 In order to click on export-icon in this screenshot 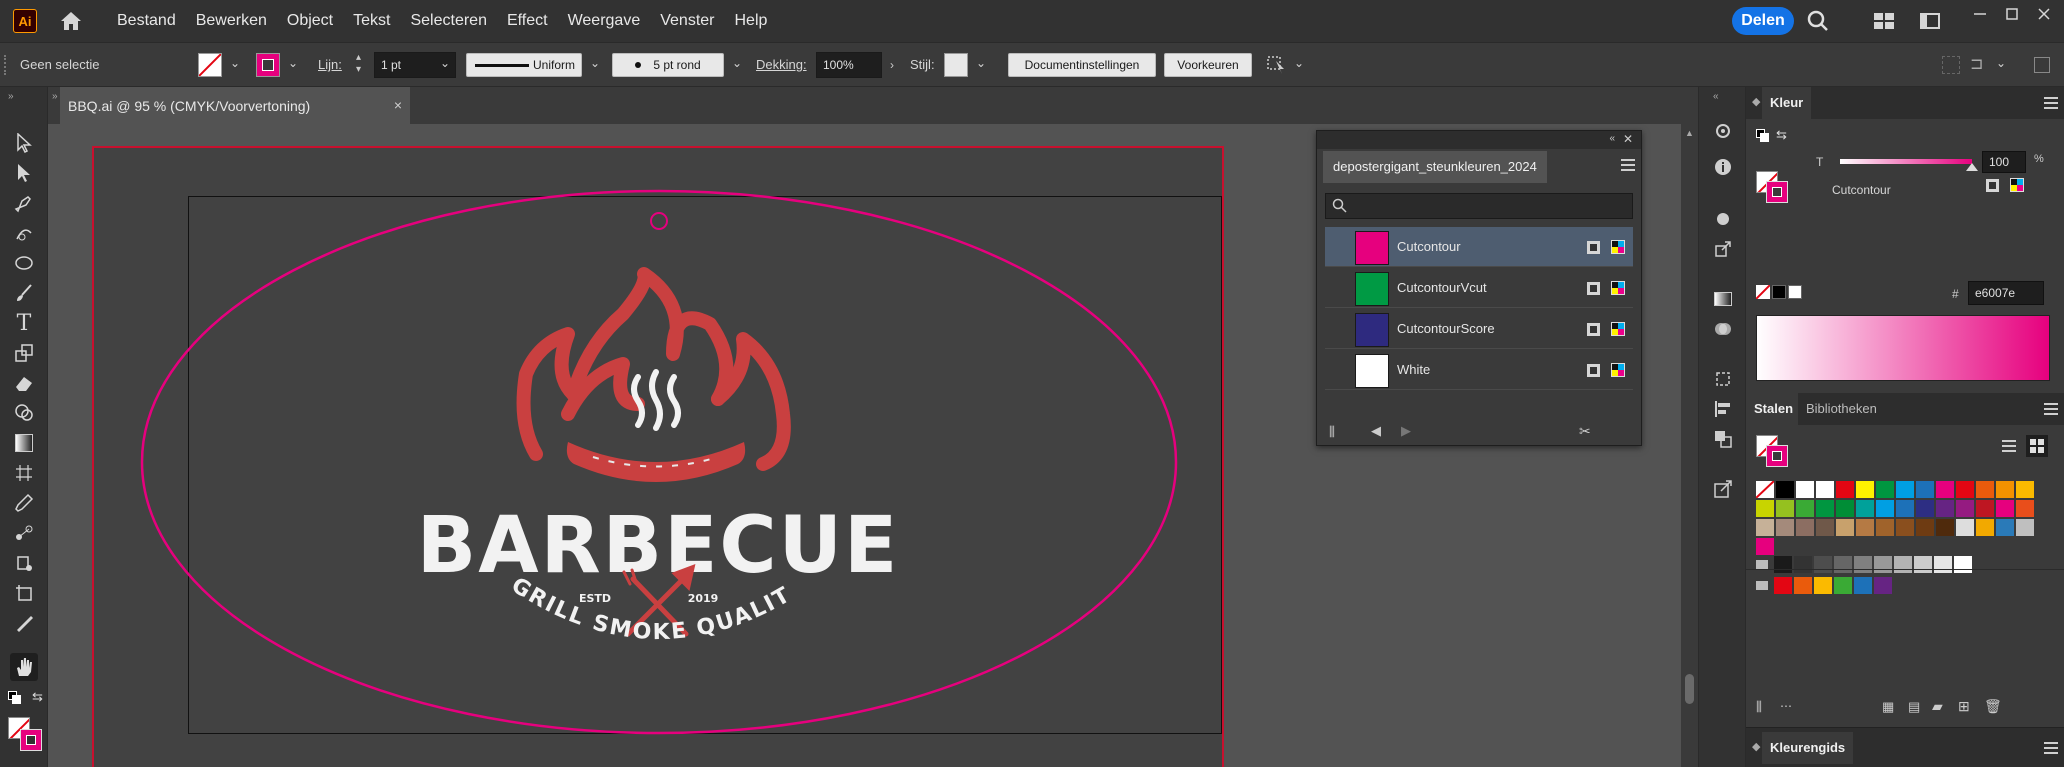, I will do `click(1723, 249)`.